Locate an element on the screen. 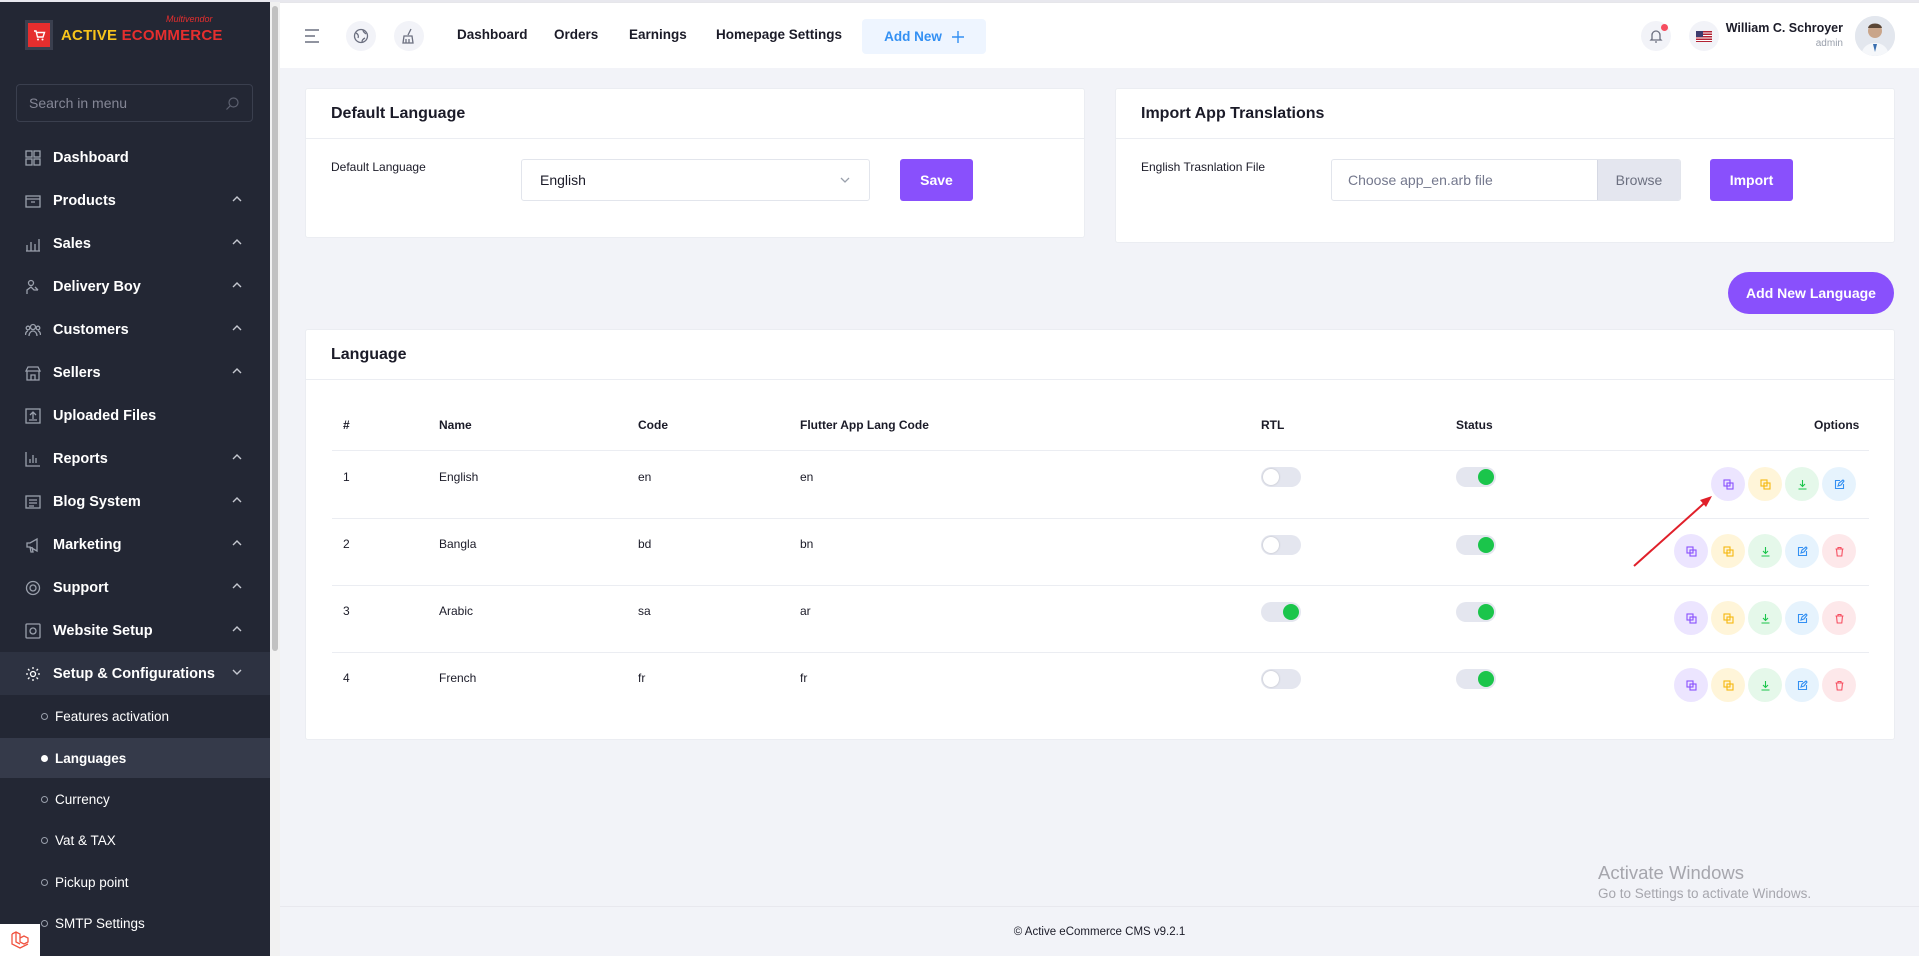  menu-toggle-button is located at coordinates (313, 36).